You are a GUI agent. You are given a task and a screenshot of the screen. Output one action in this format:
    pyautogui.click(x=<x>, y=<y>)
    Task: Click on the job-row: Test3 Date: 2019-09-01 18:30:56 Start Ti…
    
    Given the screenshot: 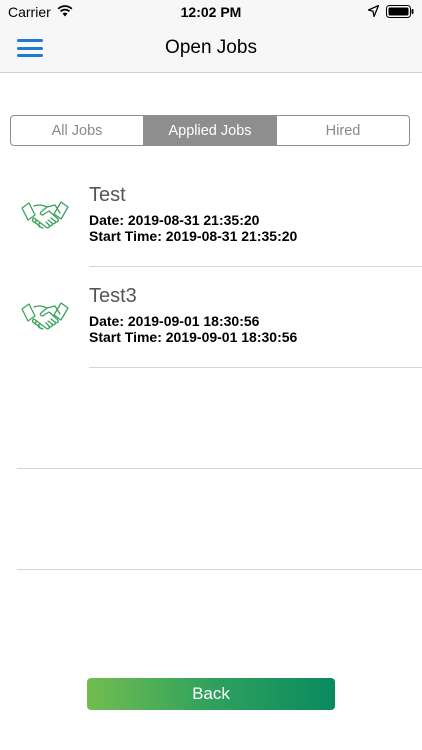 What is the action you would take?
    pyautogui.click(x=211, y=317)
    